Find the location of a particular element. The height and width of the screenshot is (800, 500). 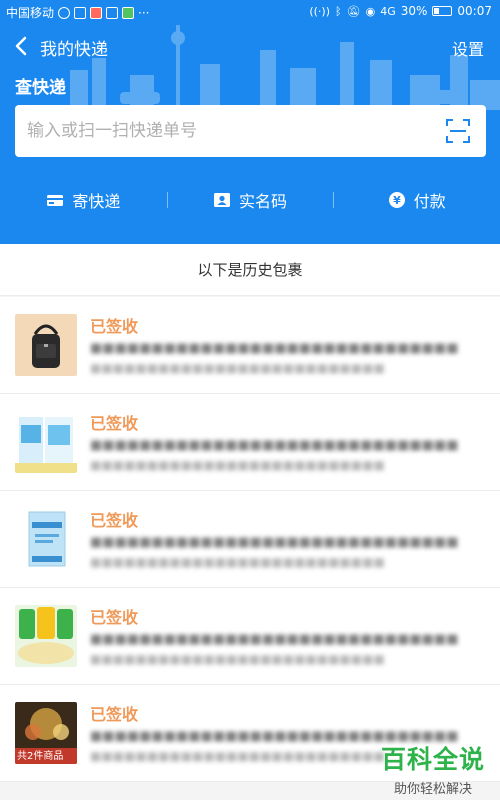

tissue-pack-thumbnail is located at coordinates (46, 442).